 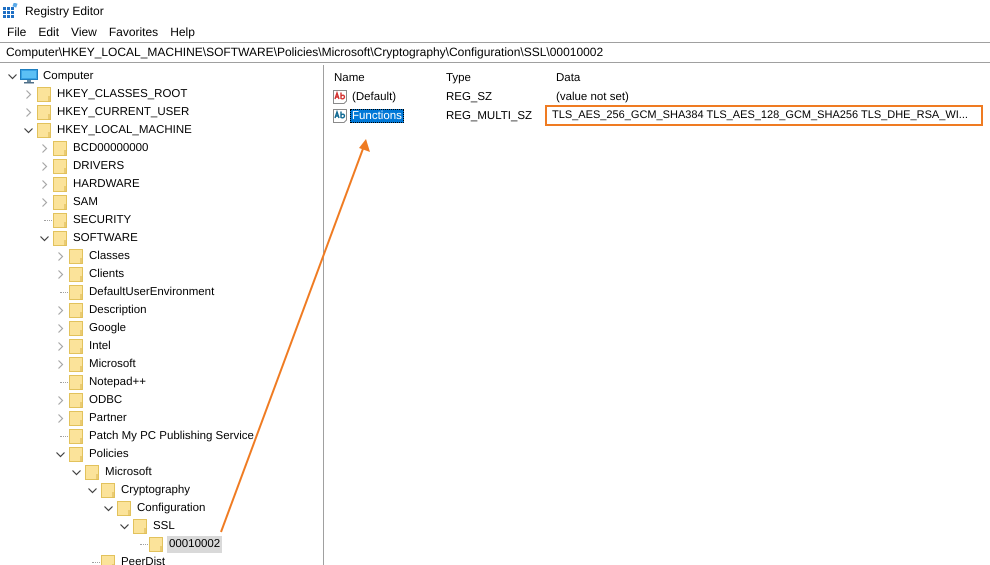 What do you see at coordinates (491, 78) in the screenshot?
I see `column-header: Type` at bounding box center [491, 78].